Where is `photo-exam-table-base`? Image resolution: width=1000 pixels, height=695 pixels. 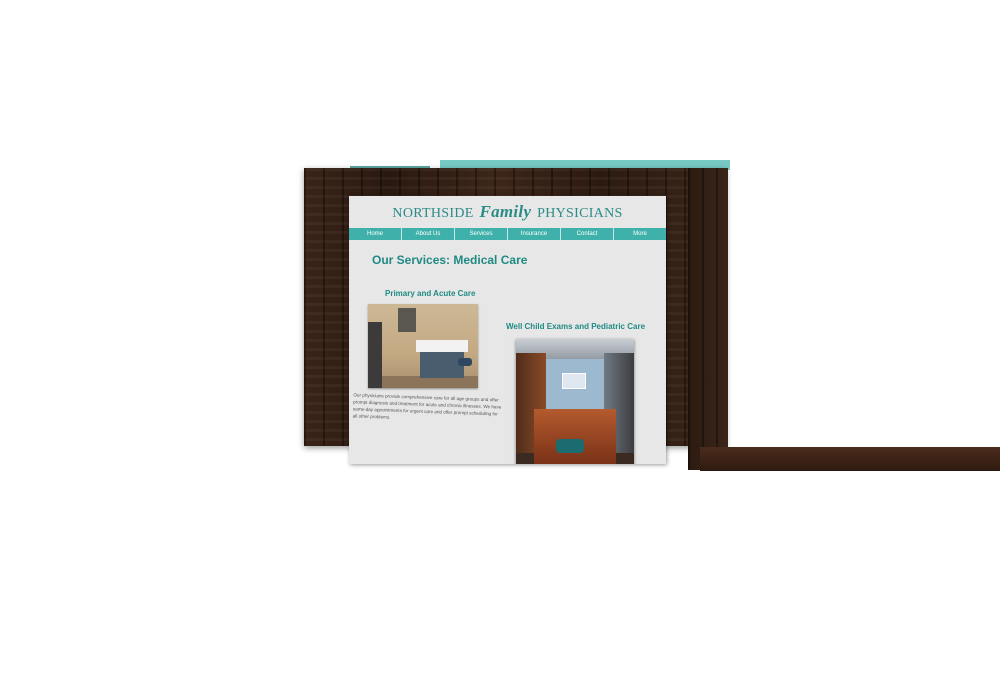
photo-exam-table-base is located at coordinates (442, 365).